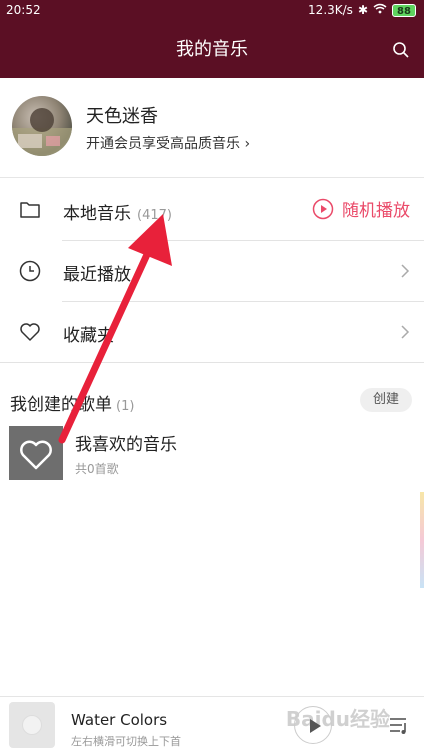  I want to click on local-music-row: 本地音乐 (417) 随机播放, so click(212, 210).